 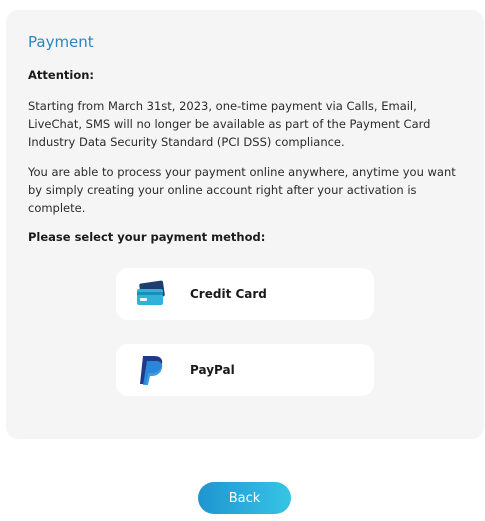 What do you see at coordinates (228, 294) in the screenshot?
I see `credit-card-label: Credit Card` at bounding box center [228, 294].